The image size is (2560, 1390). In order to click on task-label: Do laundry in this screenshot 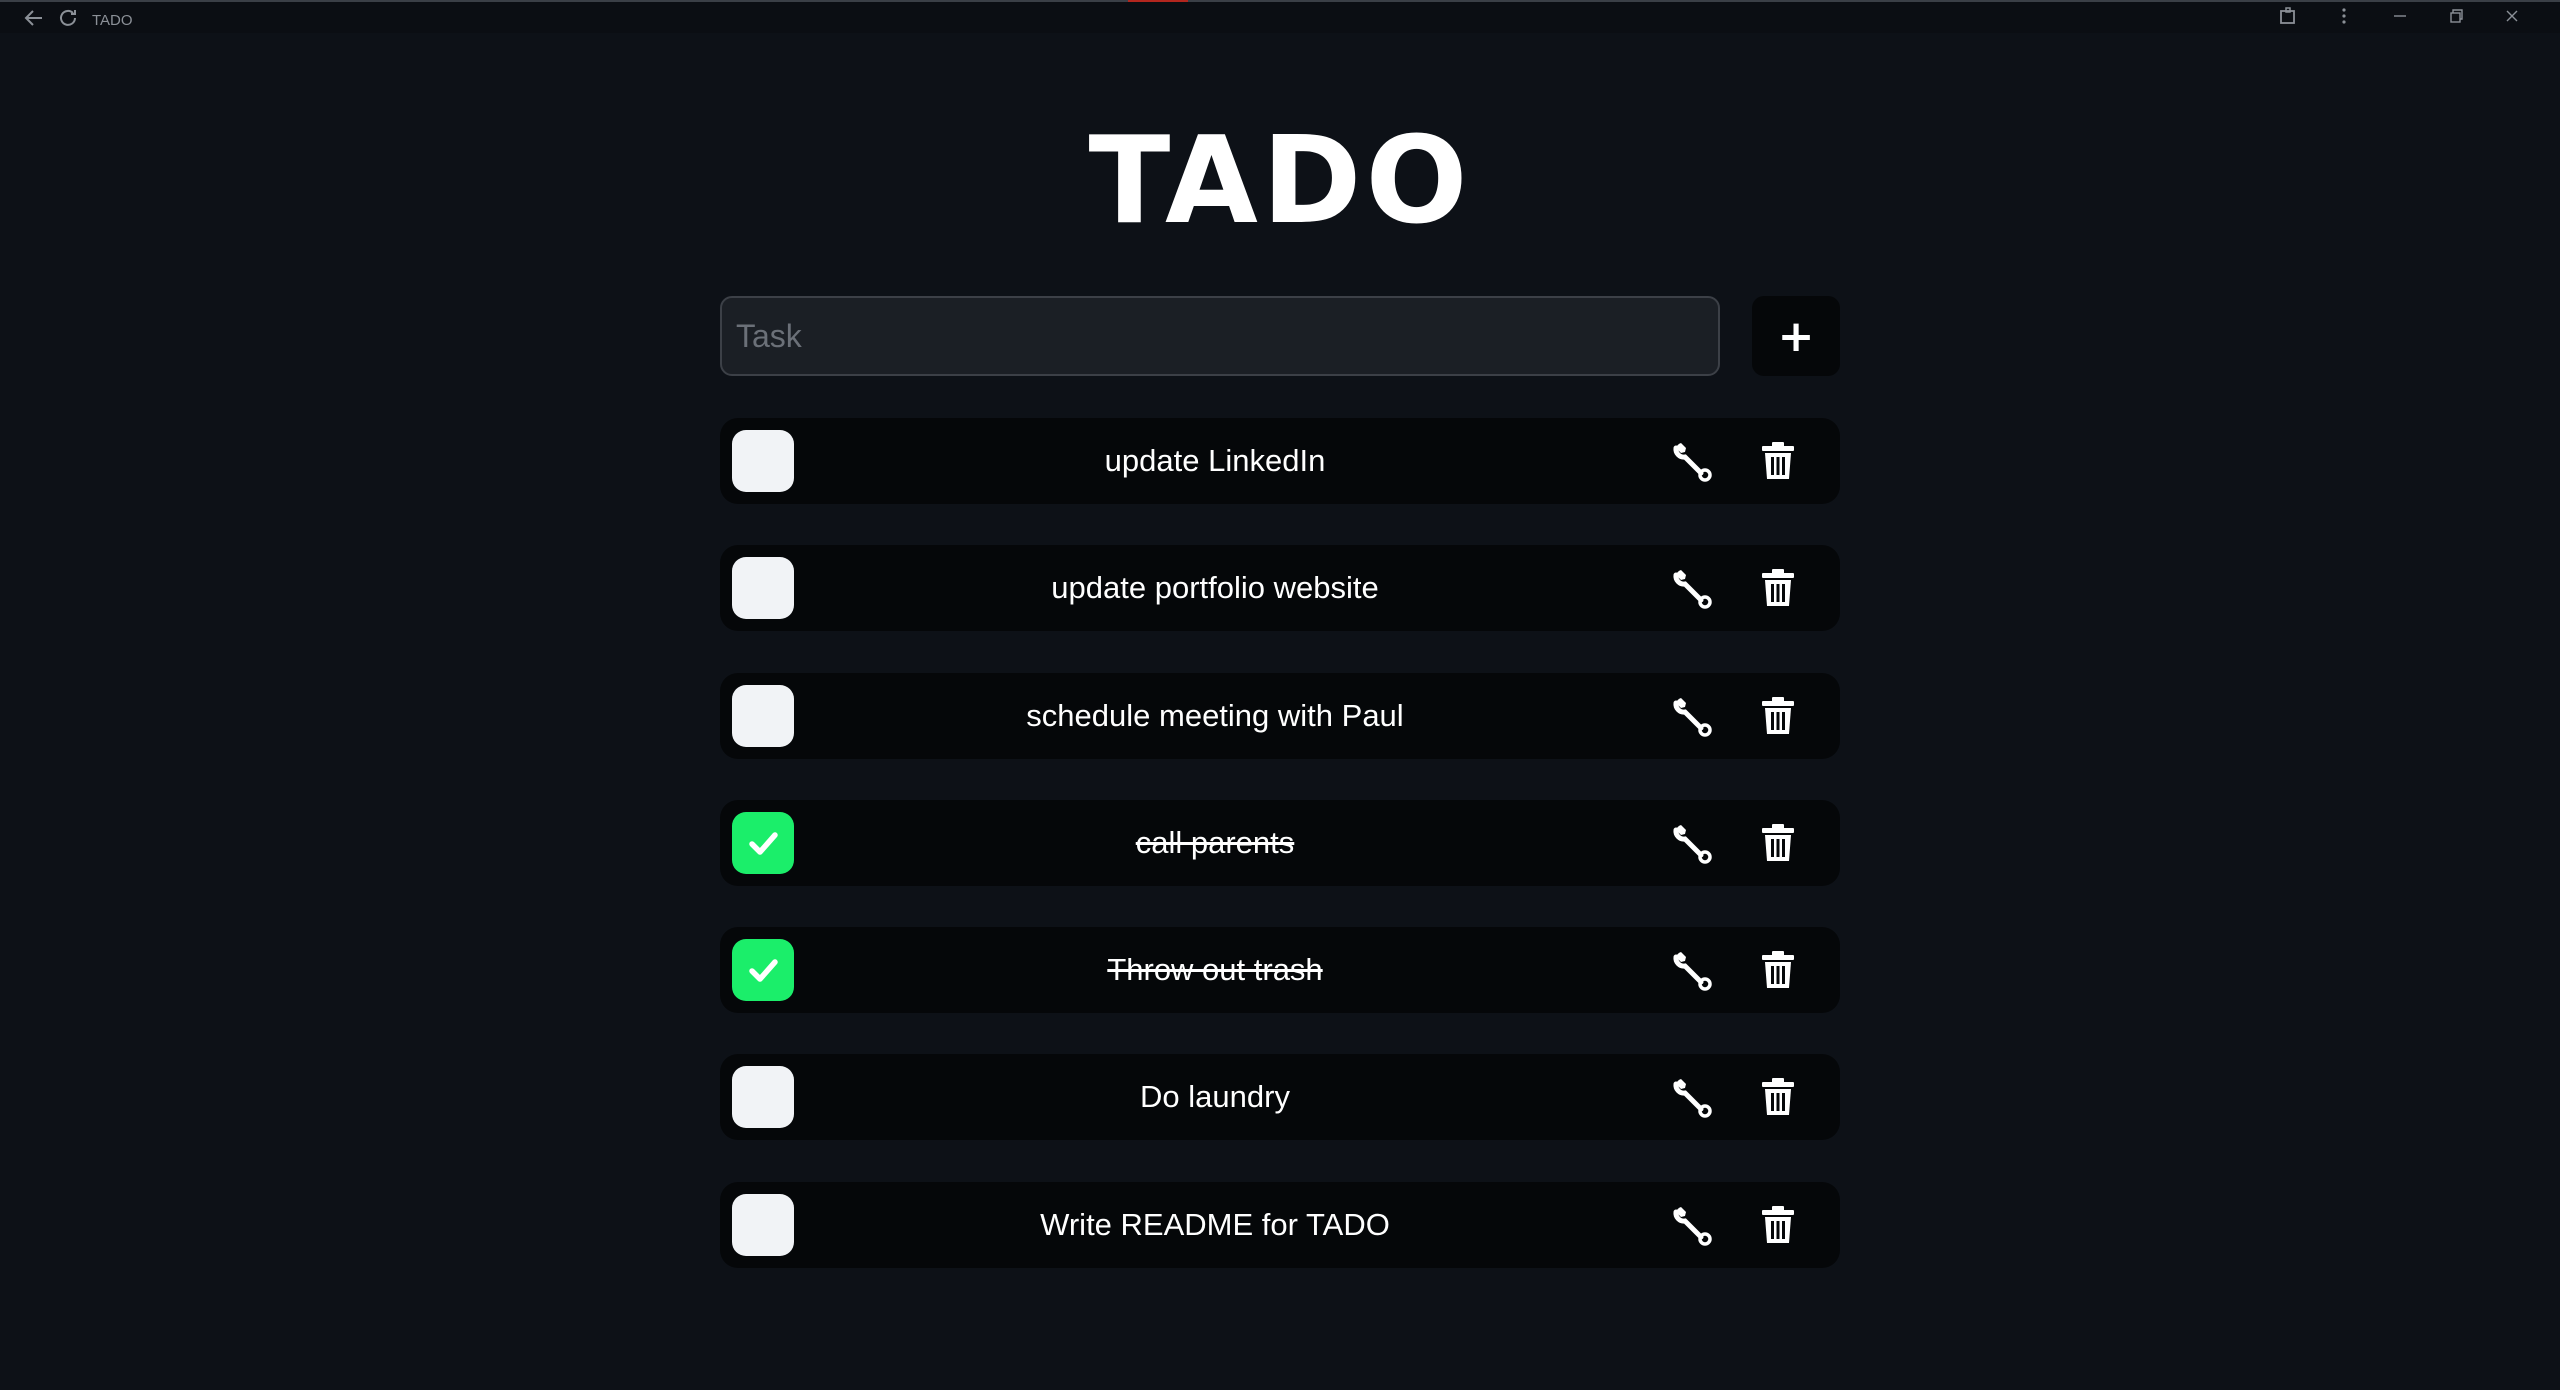, I will do `click(1215, 1097)`.